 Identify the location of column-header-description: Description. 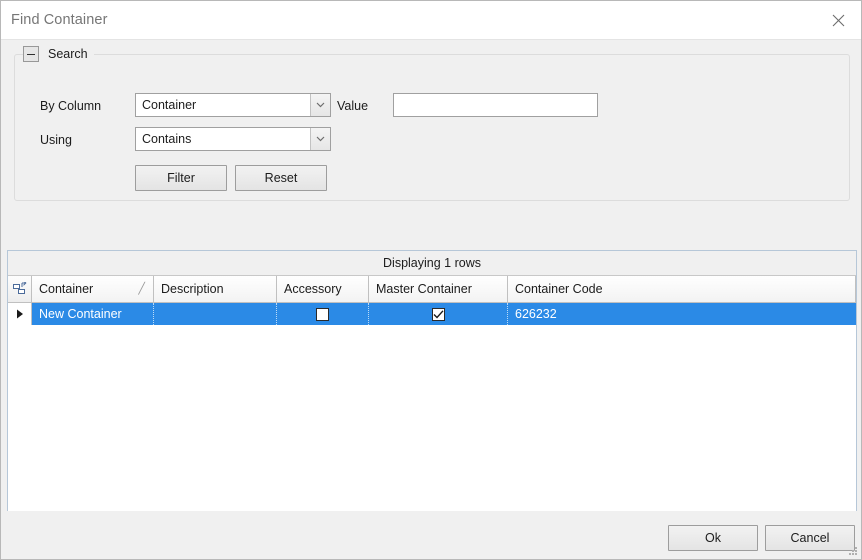
(215, 289).